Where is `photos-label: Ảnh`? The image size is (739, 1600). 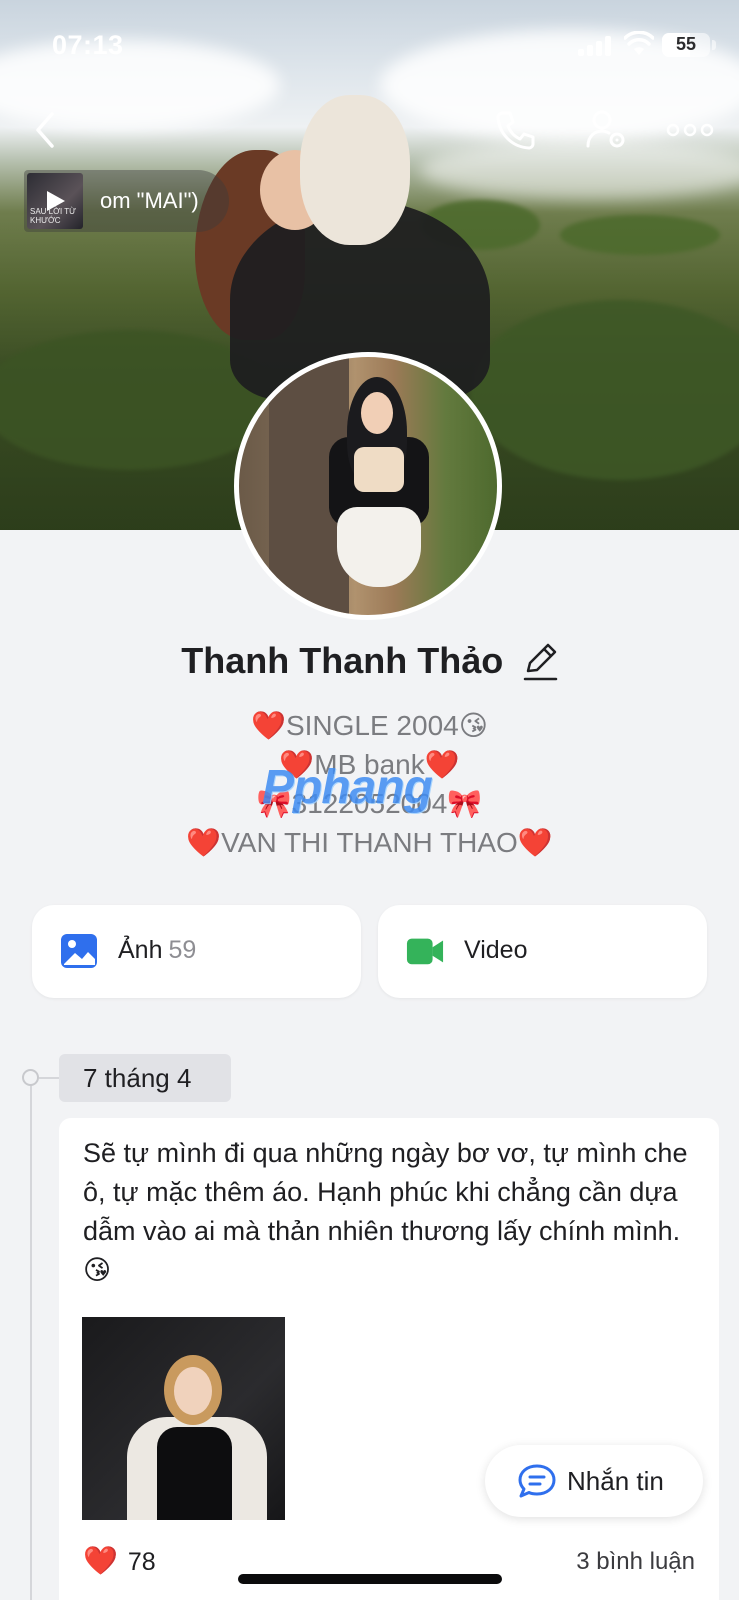
photos-label: Ảnh is located at coordinates (140, 950).